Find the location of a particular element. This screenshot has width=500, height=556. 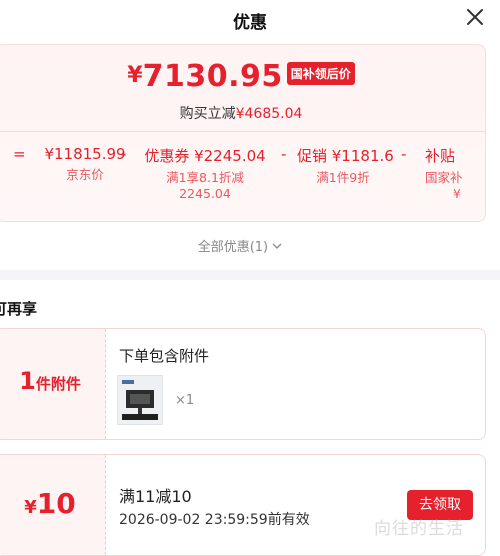

accessory-count: 1件附件 is located at coordinates (52, 381).